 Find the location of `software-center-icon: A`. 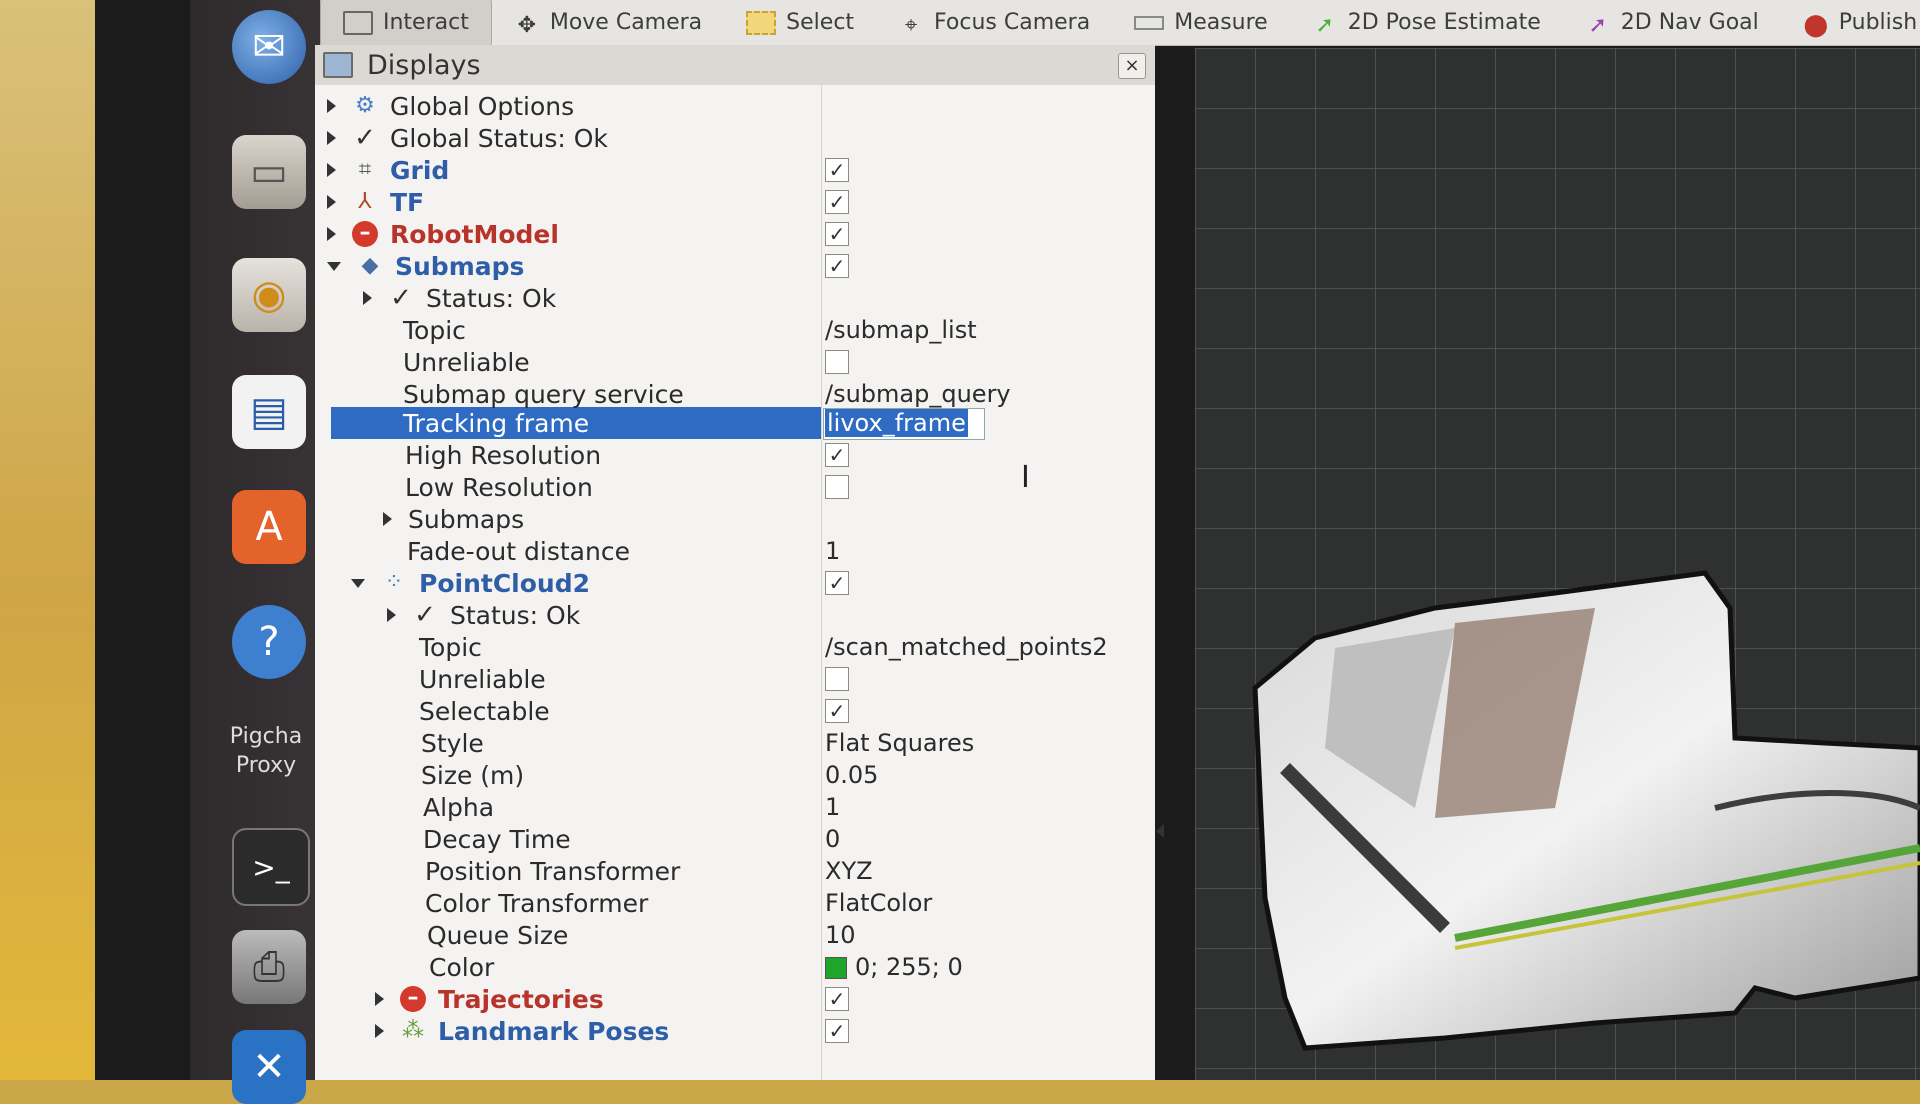

software-center-icon: A is located at coordinates (269, 527).